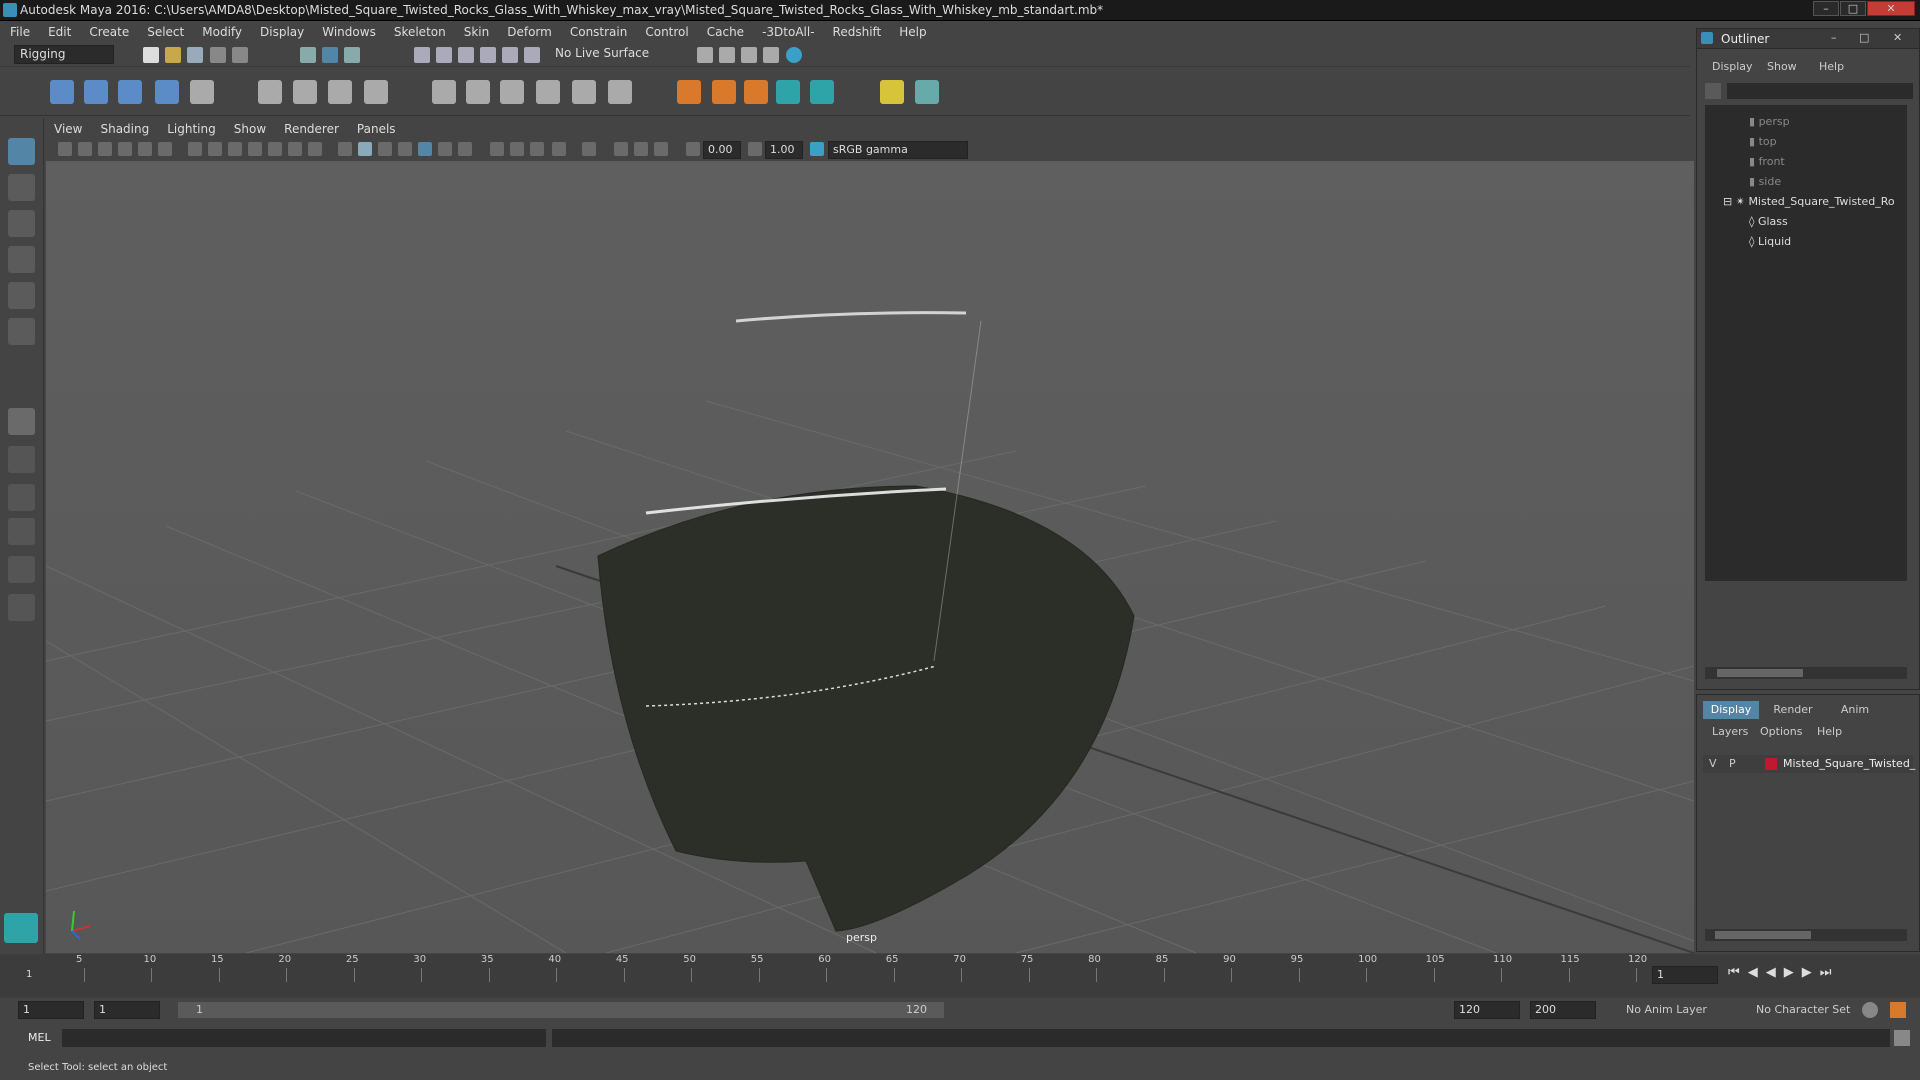 This screenshot has height=1080, width=1920. Describe the element at coordinates (784, 150) in the screenshot. I see `gamma-field: 1.00` at that location.